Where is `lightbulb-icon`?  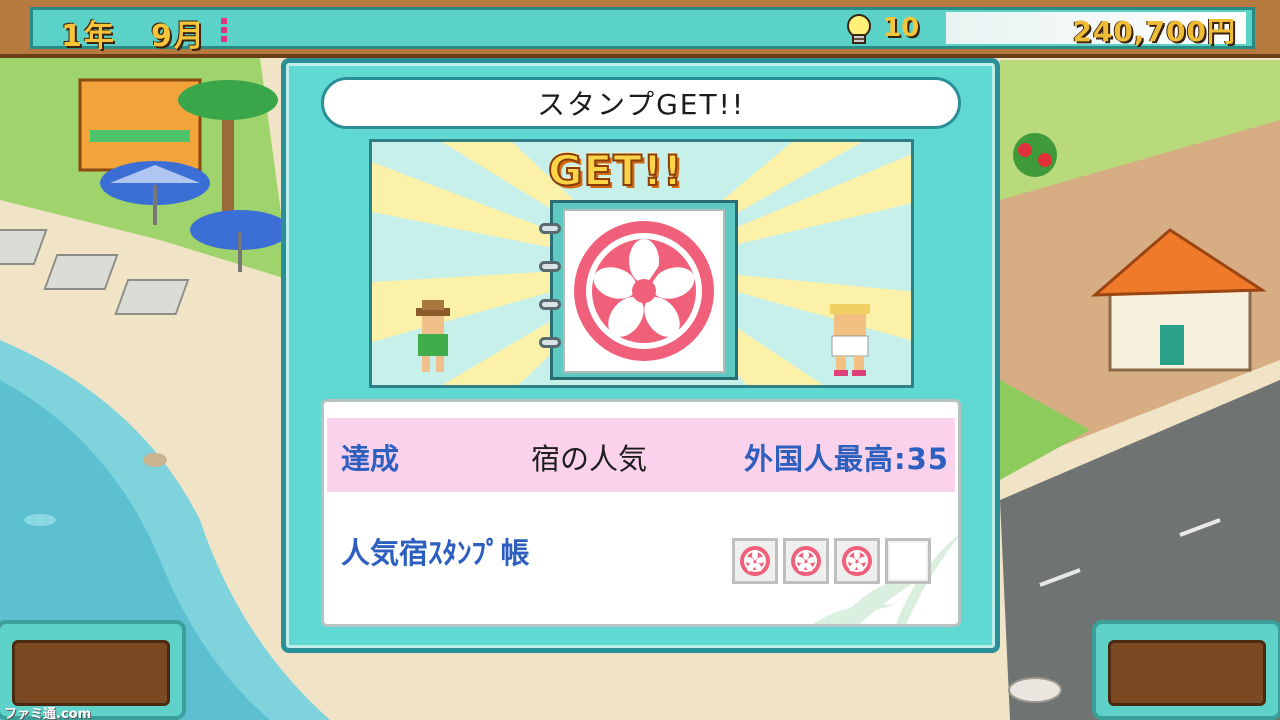
lightbulb-icon is located at coordinates (859, 32).